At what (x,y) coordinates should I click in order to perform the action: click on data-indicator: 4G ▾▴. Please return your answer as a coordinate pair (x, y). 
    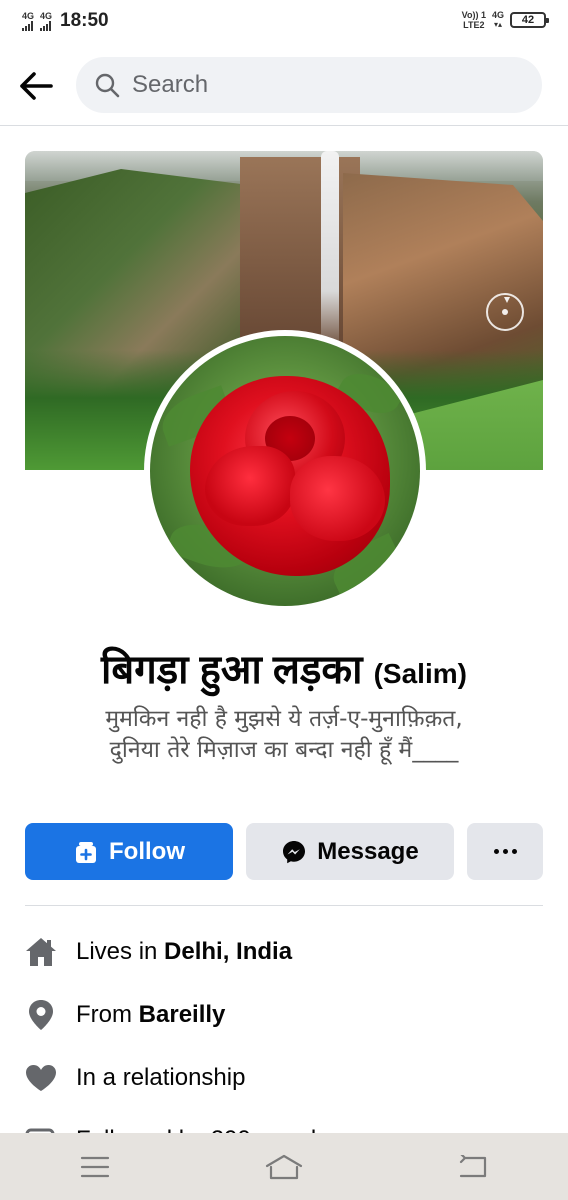
    Looking at the image, I should click on (498, 20).